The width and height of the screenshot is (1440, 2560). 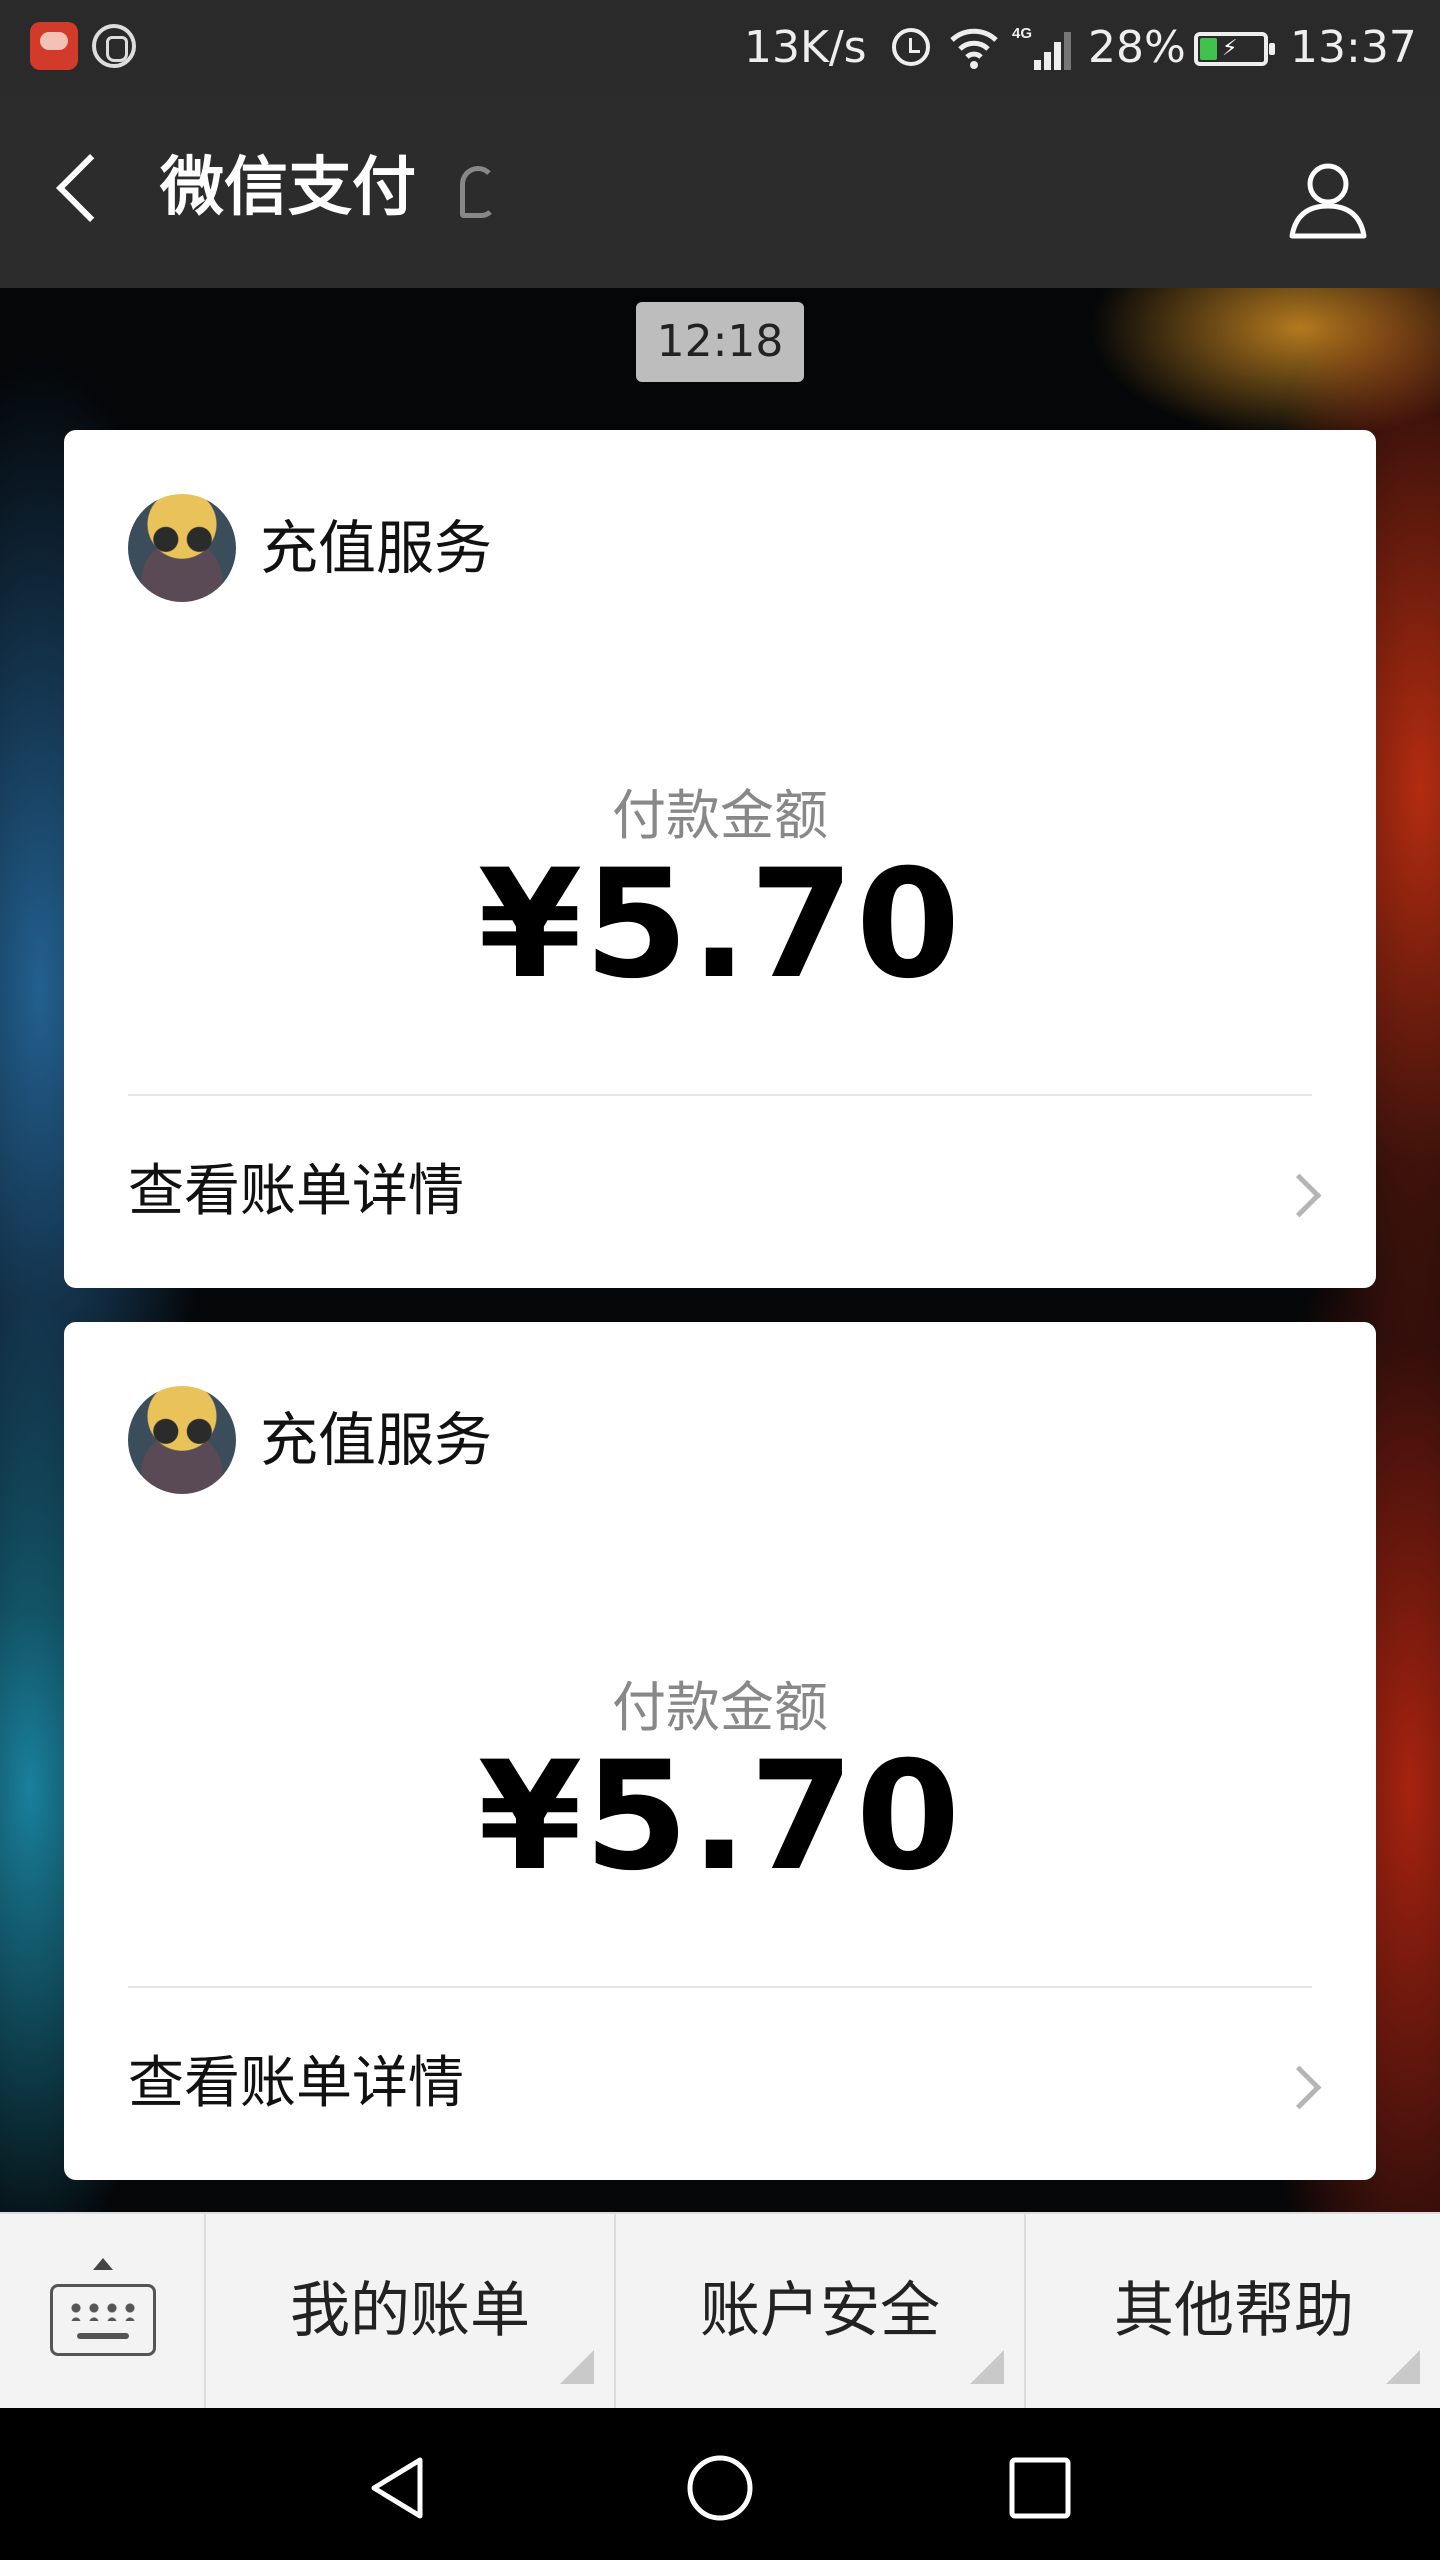 What do you see at coordinates (114, 46) in the screenshot?
I see `hand-icon` at bounding box center [114, 46].